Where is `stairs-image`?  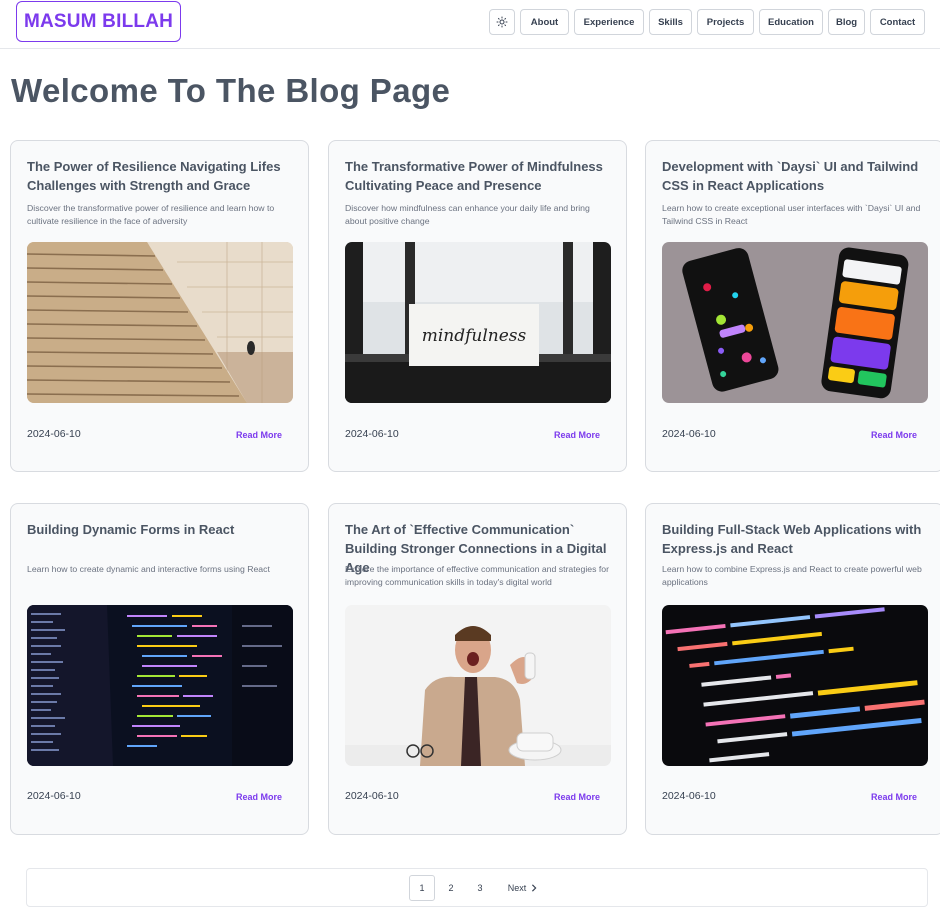 stairs-image is located at coordinates (160, 322).